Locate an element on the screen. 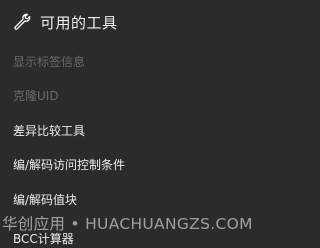  menu-item-clone-uid: 克隆UID is located at coordinates (36, 96).